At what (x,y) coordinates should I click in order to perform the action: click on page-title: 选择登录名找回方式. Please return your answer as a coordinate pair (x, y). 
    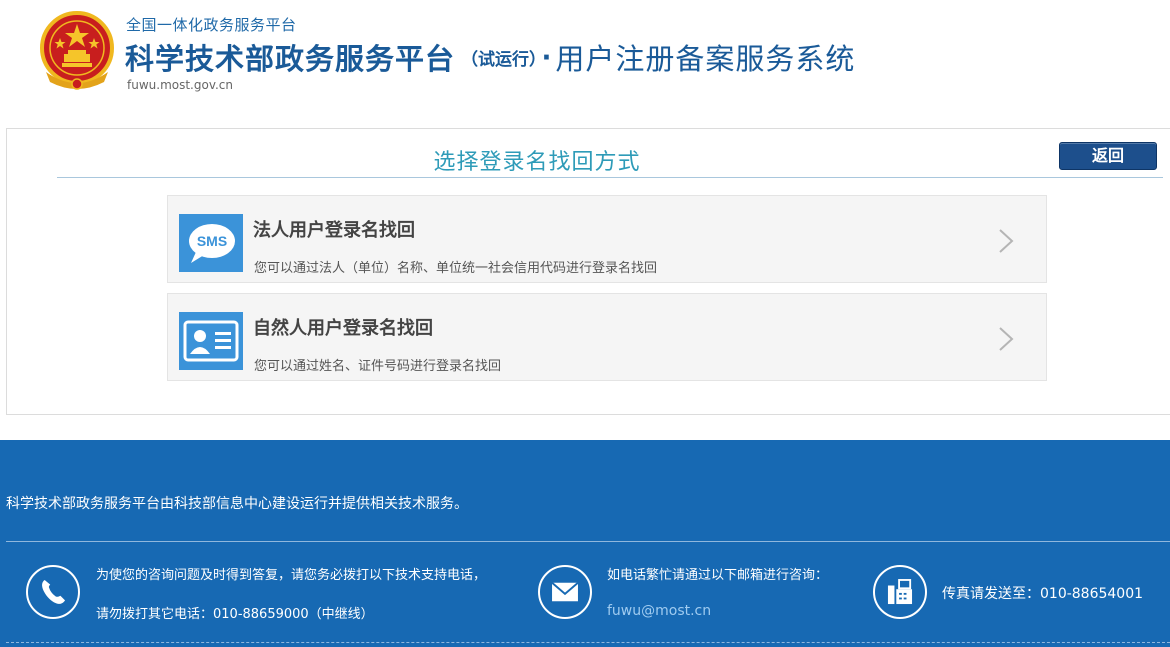
    Looking at the image, I should click on (537, 162).